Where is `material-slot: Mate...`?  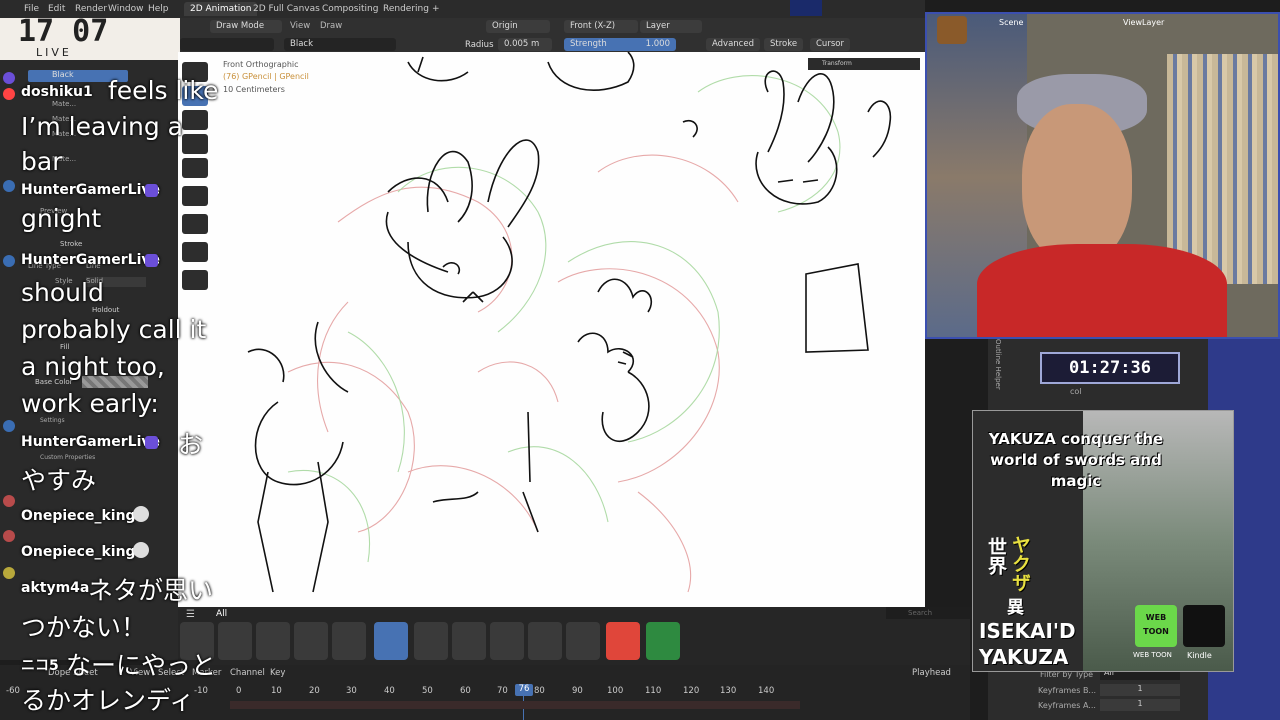
material-slot: Mate... is located at coordinates (64, 104).